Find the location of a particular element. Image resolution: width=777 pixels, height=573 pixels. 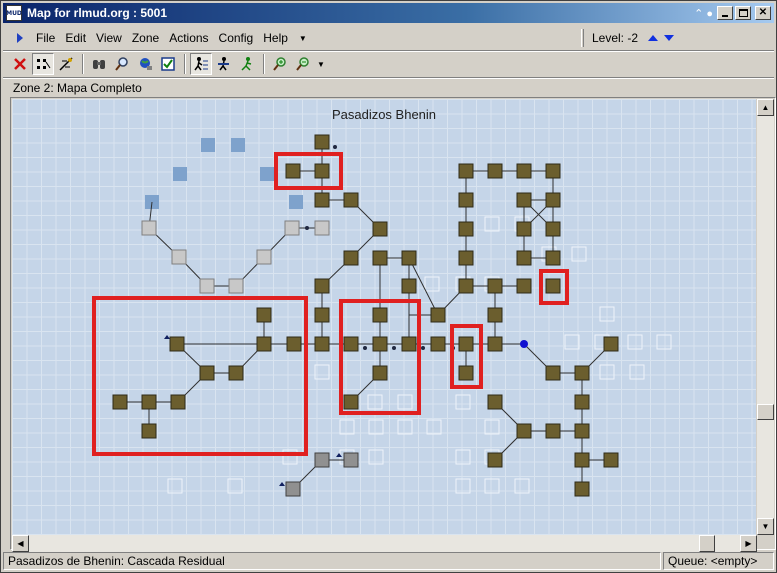

binoculars-button is located at coordinates (99, 64).